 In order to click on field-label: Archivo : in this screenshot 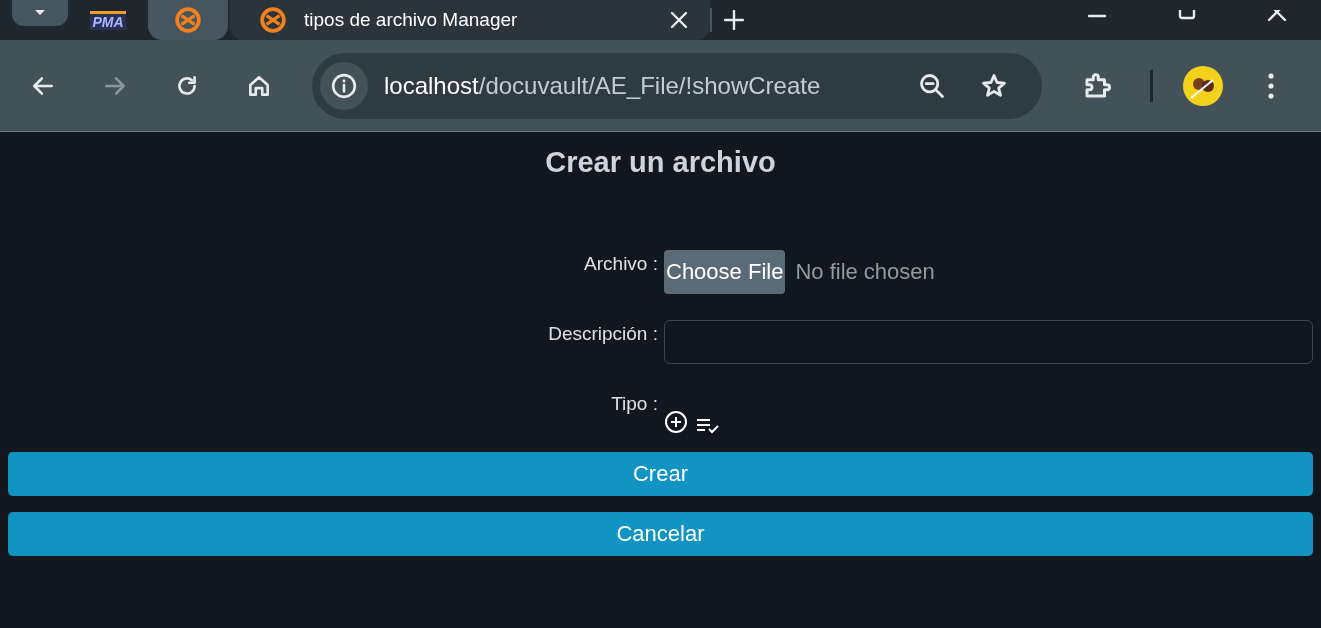, I will do `click(620, 264)`.